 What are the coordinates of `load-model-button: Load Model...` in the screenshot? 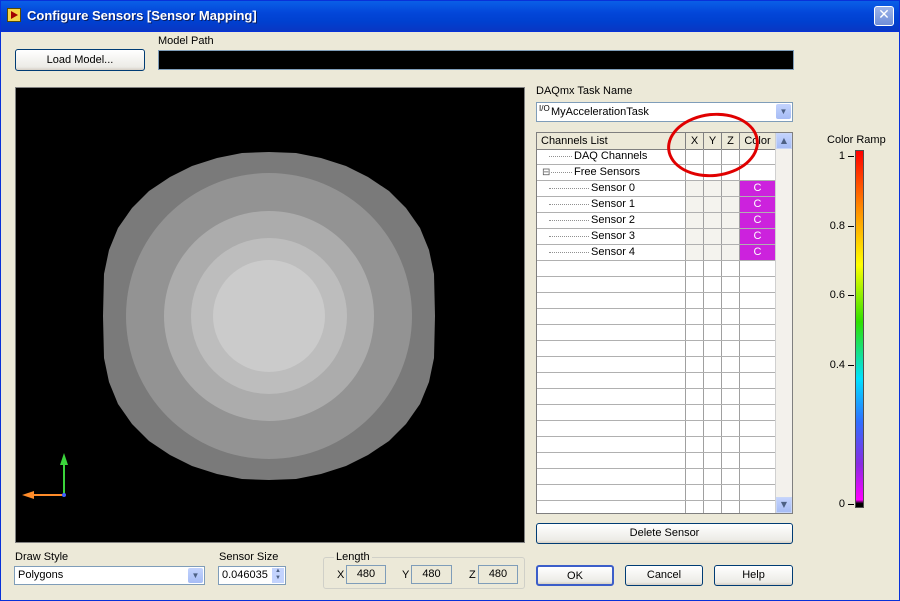 It's located at (80, 60).